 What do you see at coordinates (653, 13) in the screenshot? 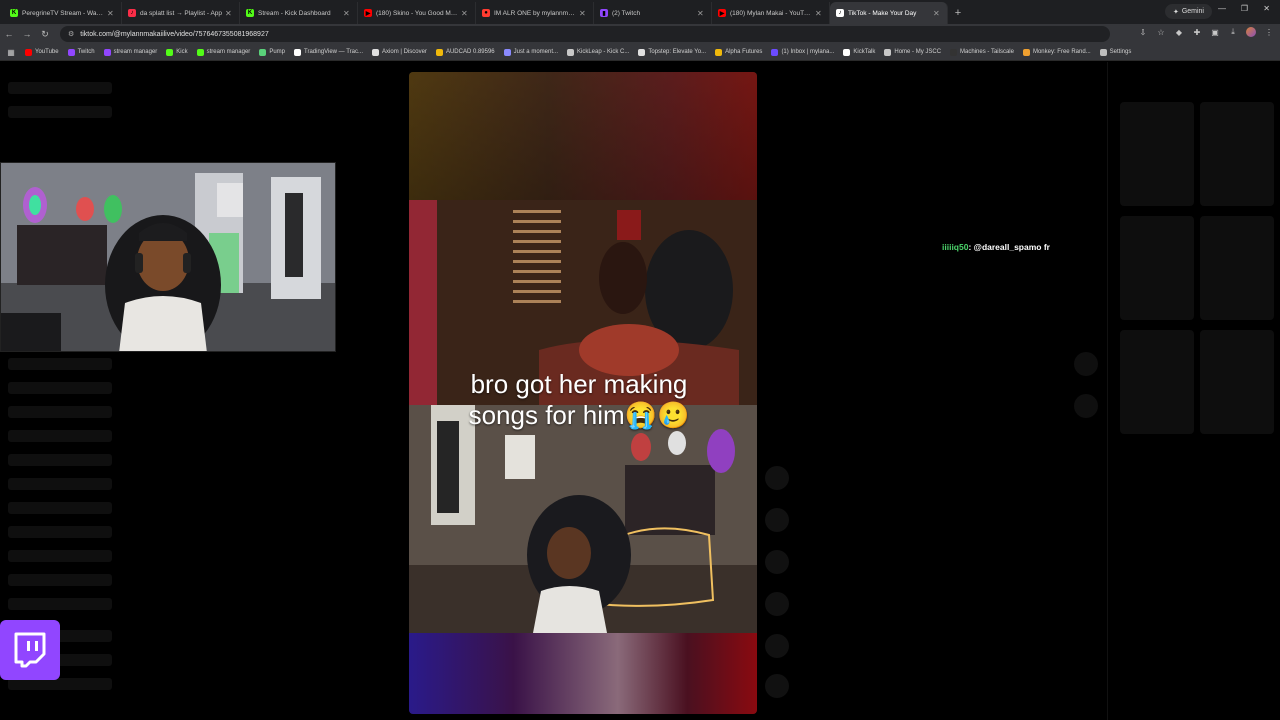
I see `browser-tab: ▮ (2) Twitch ✕` at bounding box center [653, 13].